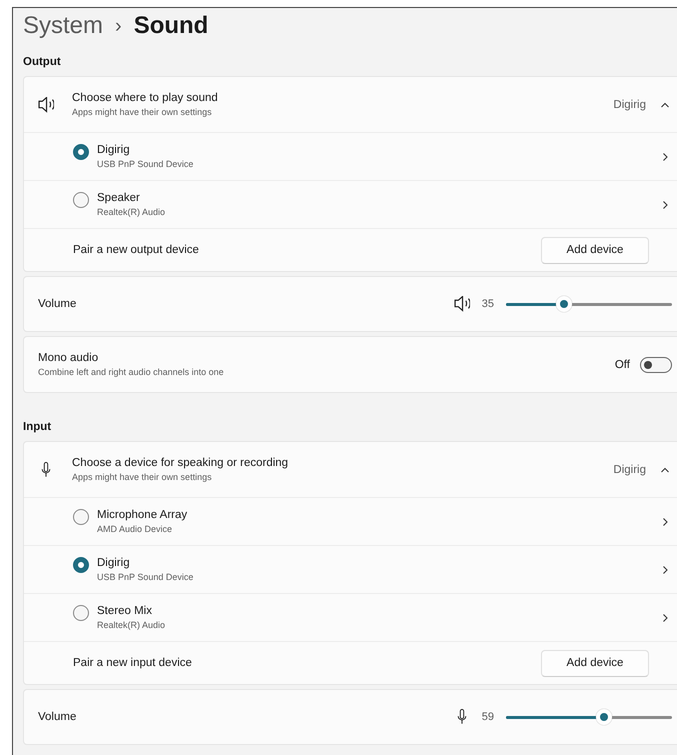  What do you see at coordinates (125, 611) in the screenshot?
I see `device-name: Stereo Mix` at bounding box center [125, 611].